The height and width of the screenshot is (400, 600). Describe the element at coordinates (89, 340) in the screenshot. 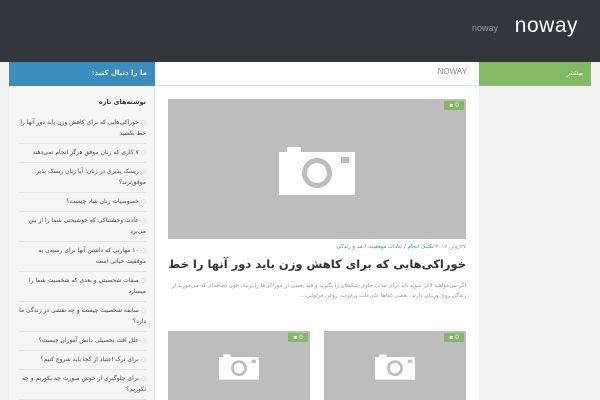

I see `sidebar-item-label: علل افت تحصیلی دانش آموزان چیست؟` at that location.